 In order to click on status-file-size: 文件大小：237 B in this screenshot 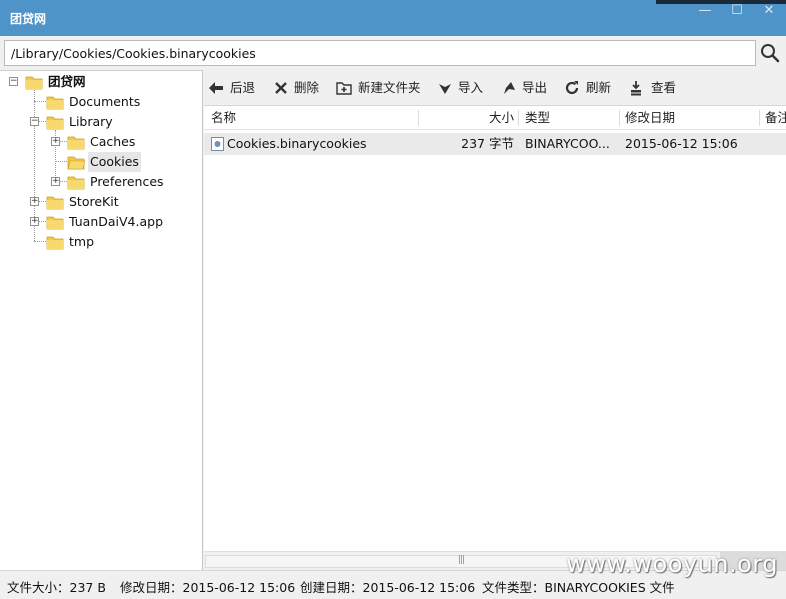, I will do `click(56, 587)`.